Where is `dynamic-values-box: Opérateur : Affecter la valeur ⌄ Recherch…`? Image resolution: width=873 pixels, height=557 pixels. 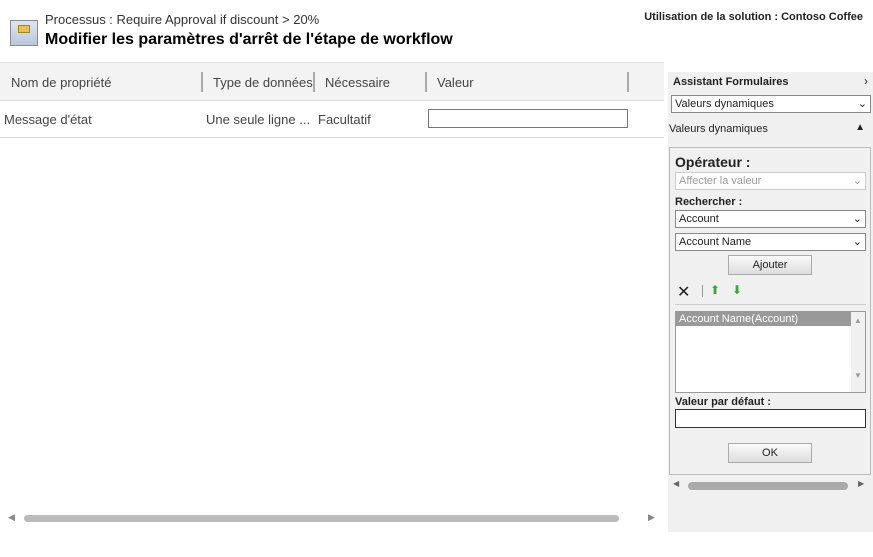 dynamic-values-box: Opérateur : Affecter la valeur ⌄ Recherch… is located at coordinates (770, 311).